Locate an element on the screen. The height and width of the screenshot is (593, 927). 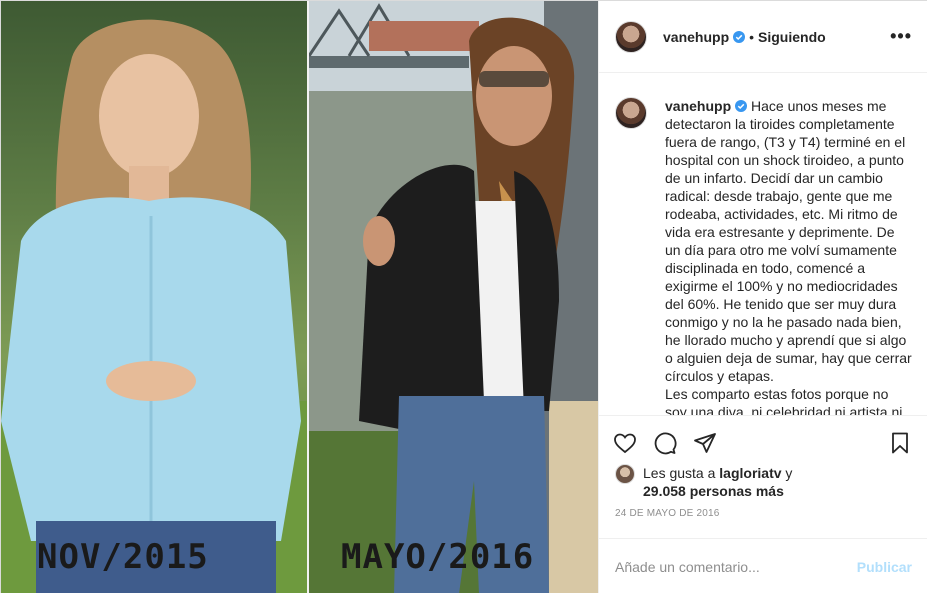
liker-avatar is located at coordinates (625, 474).